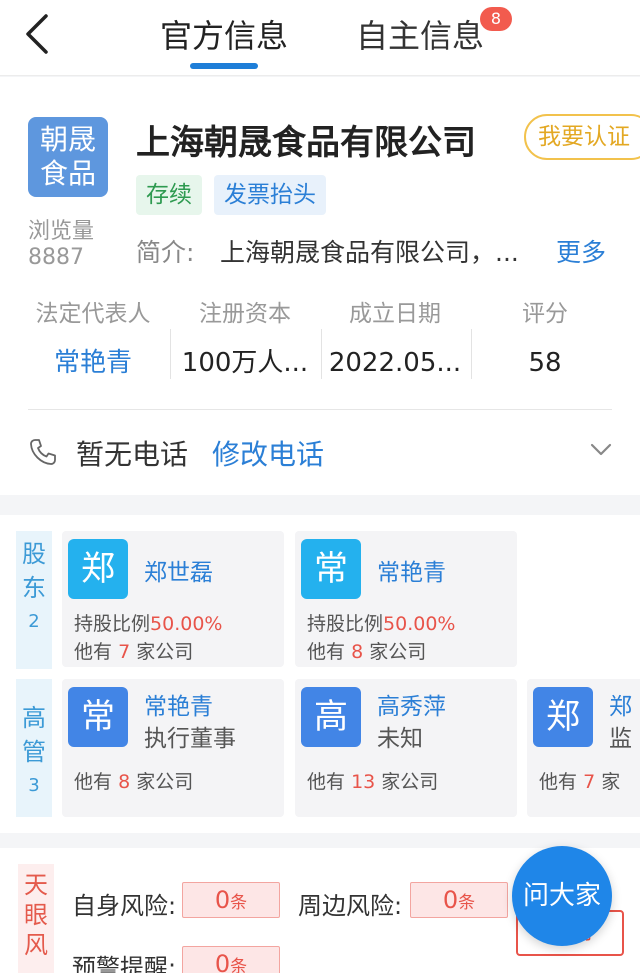  Describe the element at coordinates (36, 945) in the screenshot. I see `label-char: 风` at that location.